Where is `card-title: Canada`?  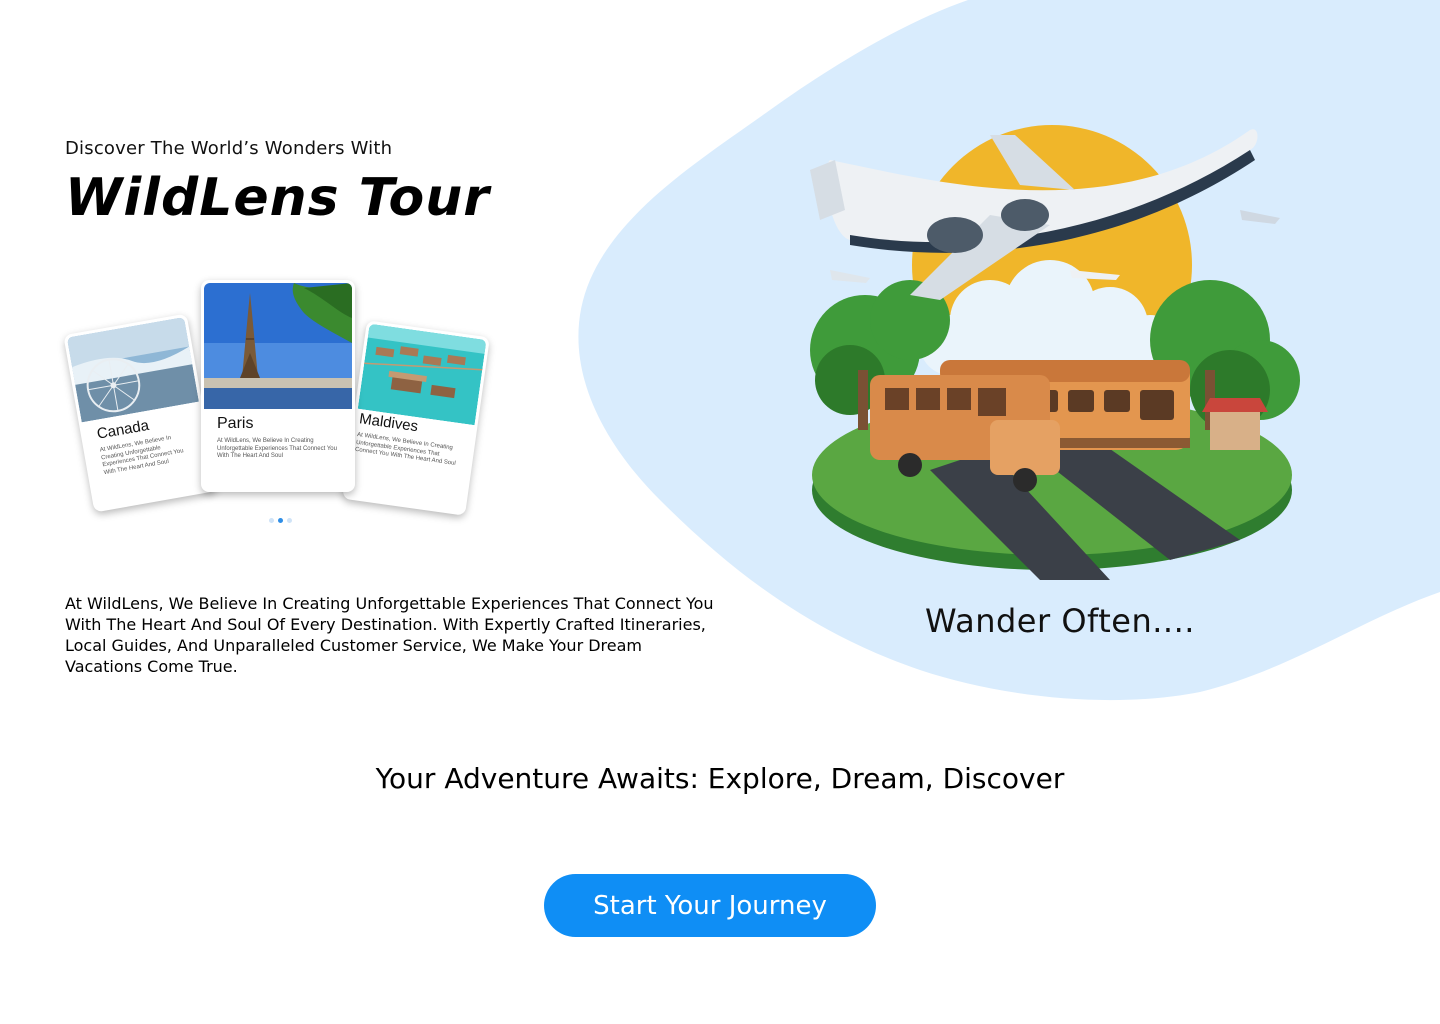 card-title: Canada is located at coordinates (123, 429).